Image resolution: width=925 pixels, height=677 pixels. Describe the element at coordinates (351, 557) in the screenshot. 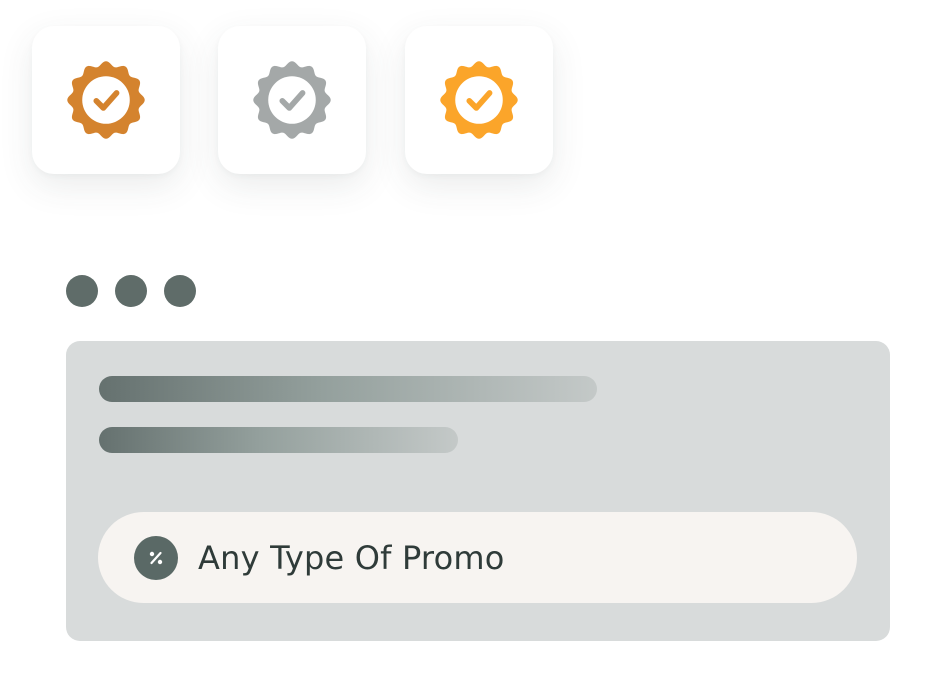

I see `promo-label: Any Type Of Promo` at that location.